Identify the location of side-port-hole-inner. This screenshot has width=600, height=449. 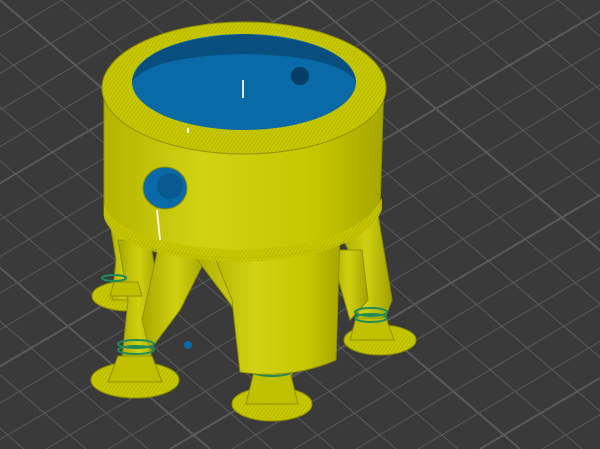
(170, 186).